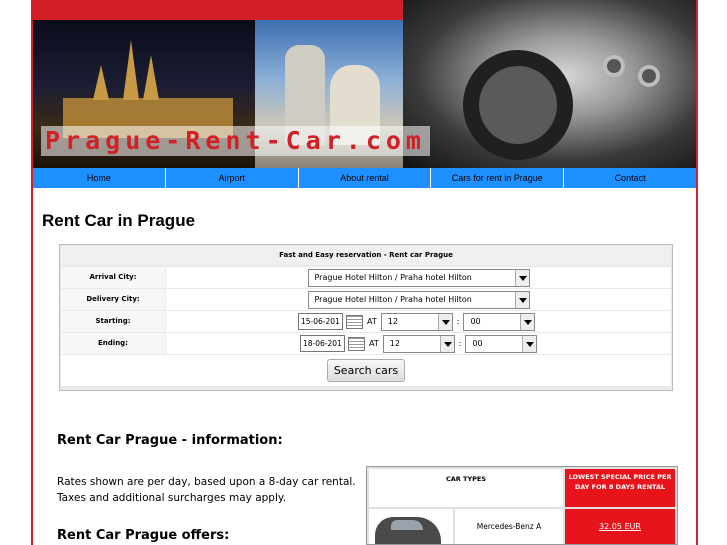 The width and height of the screenshot is (727, 545). I want to click on ending-date-input: 18-06-201, so click(322, 343).